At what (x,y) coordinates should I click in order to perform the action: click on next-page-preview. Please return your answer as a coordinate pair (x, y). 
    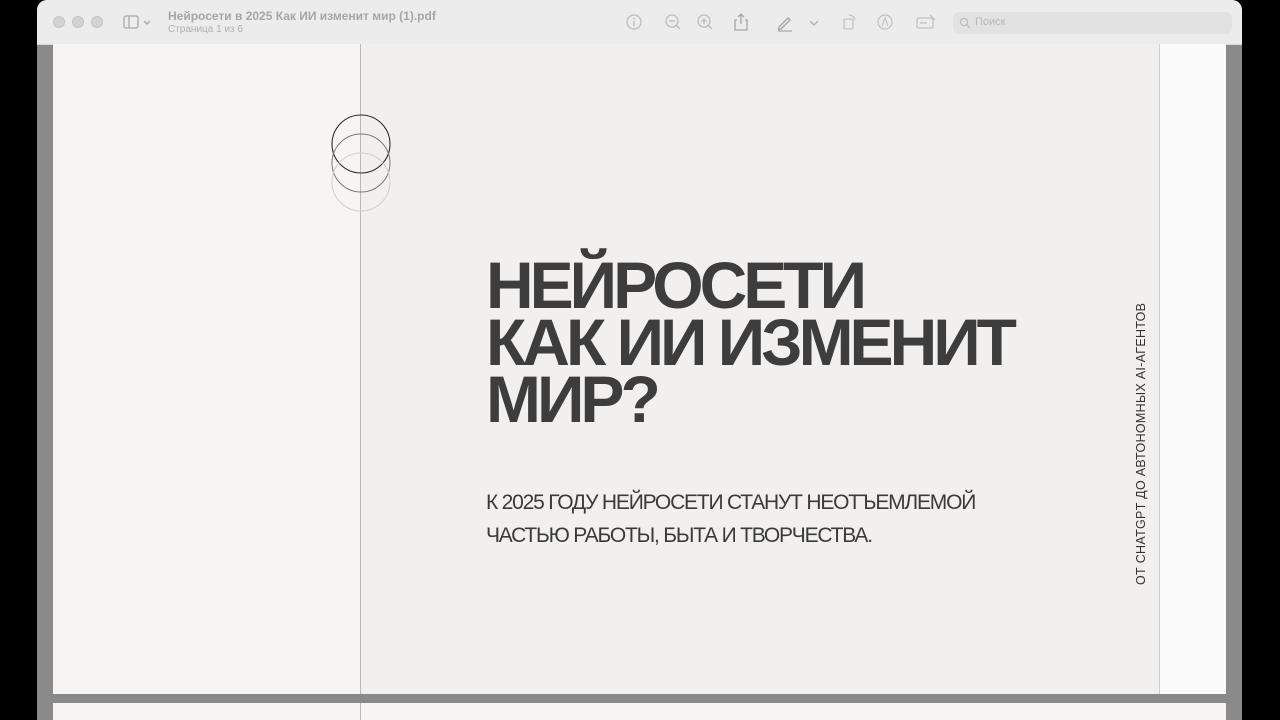
    Looking at the image, I should click on (639, 711).